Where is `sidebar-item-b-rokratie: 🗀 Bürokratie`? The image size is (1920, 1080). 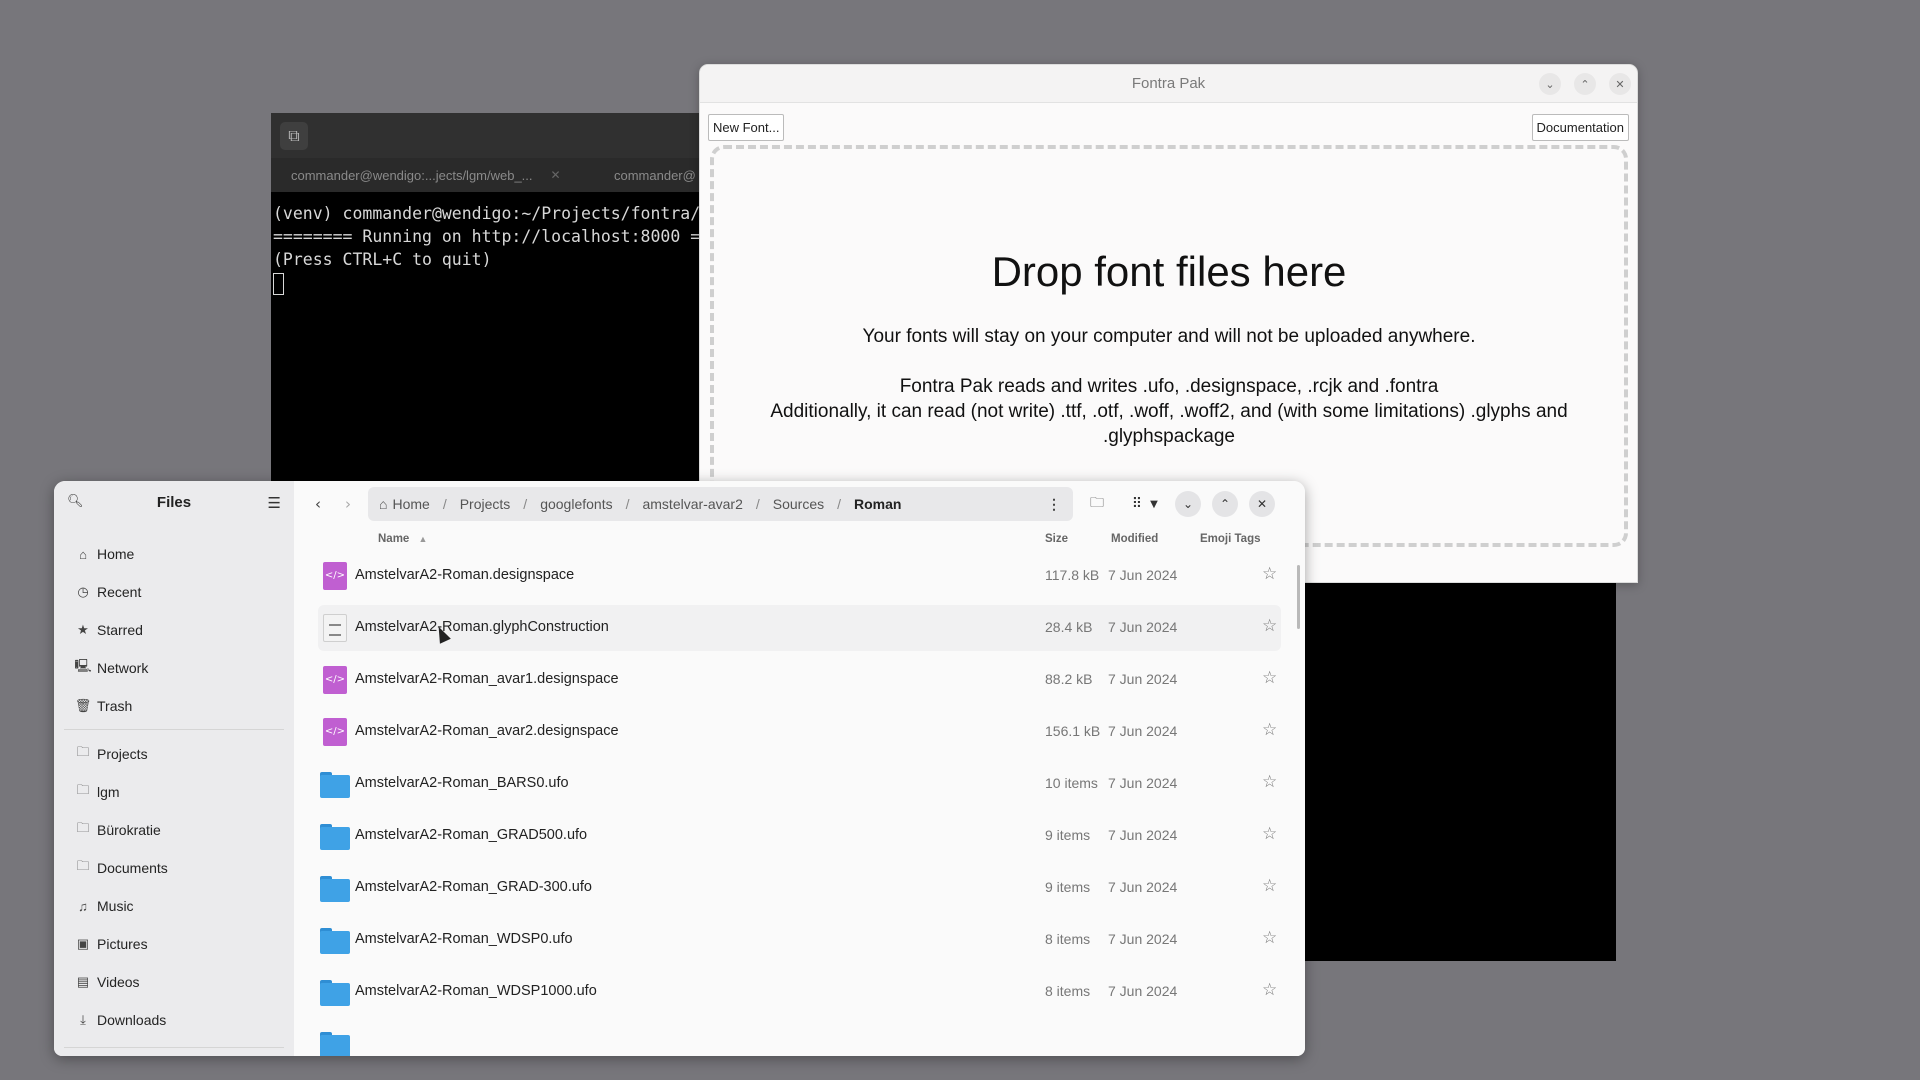
sidebar-item-b-rokratie: 🗀 Bürokratie is located at coordinates (117, 830).